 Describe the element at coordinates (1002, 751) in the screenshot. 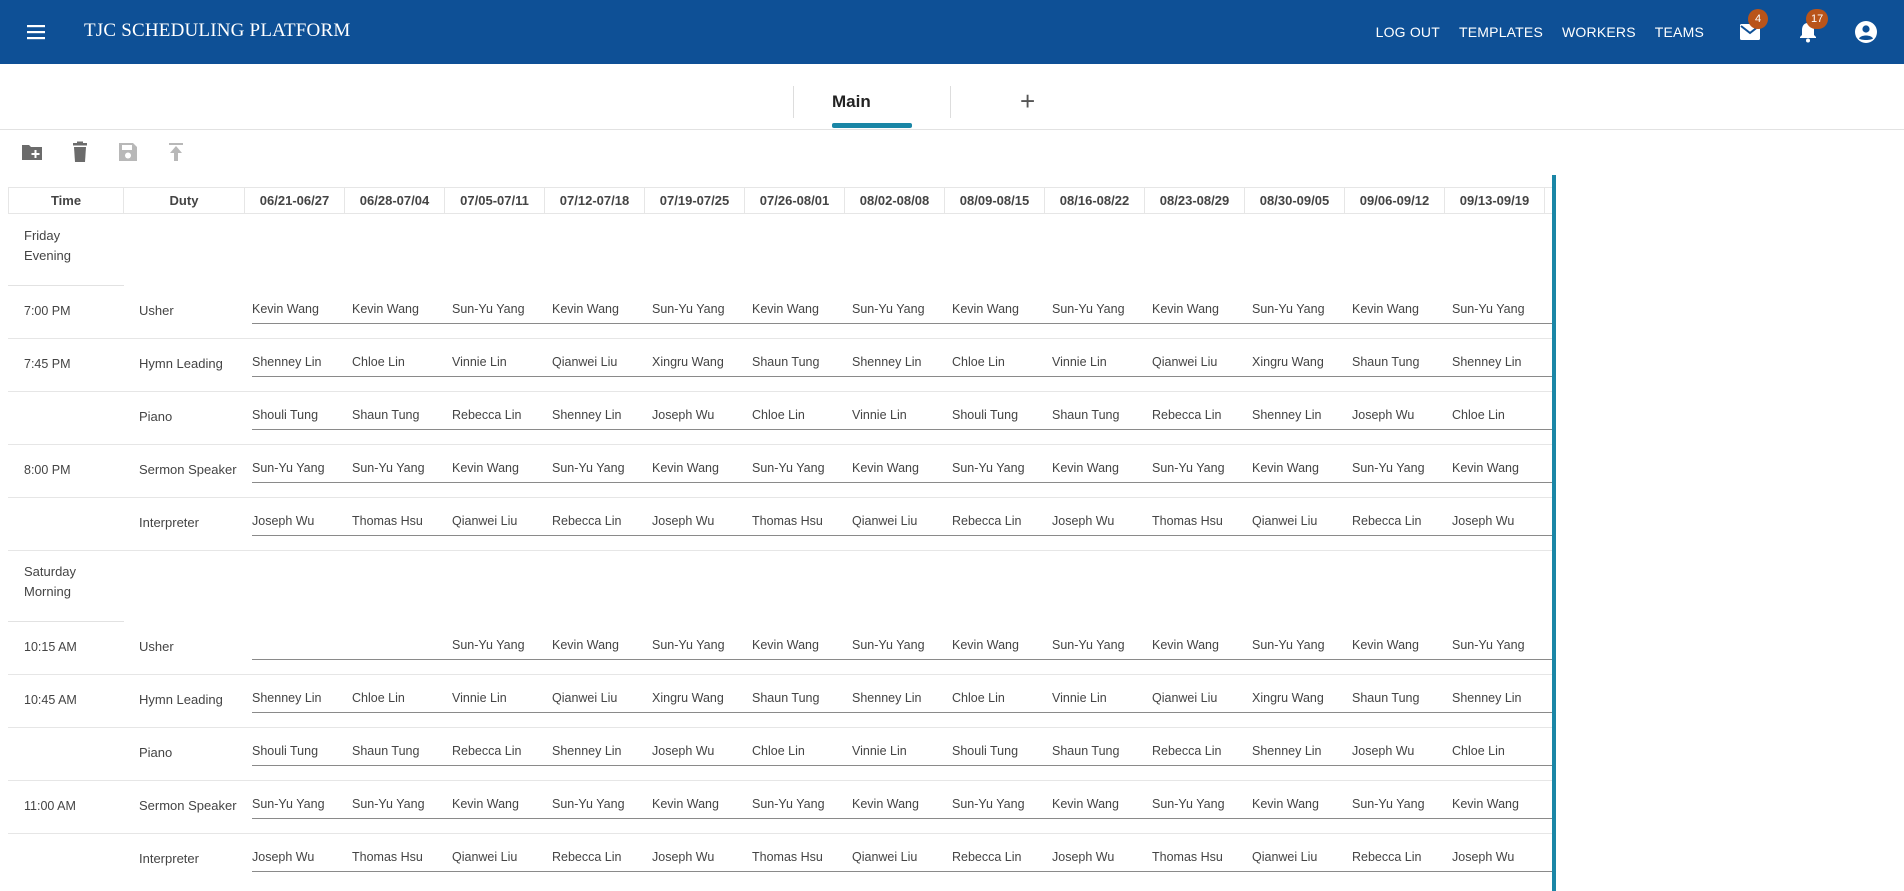

I see `worker-cell: Shouli Tung` at that location.